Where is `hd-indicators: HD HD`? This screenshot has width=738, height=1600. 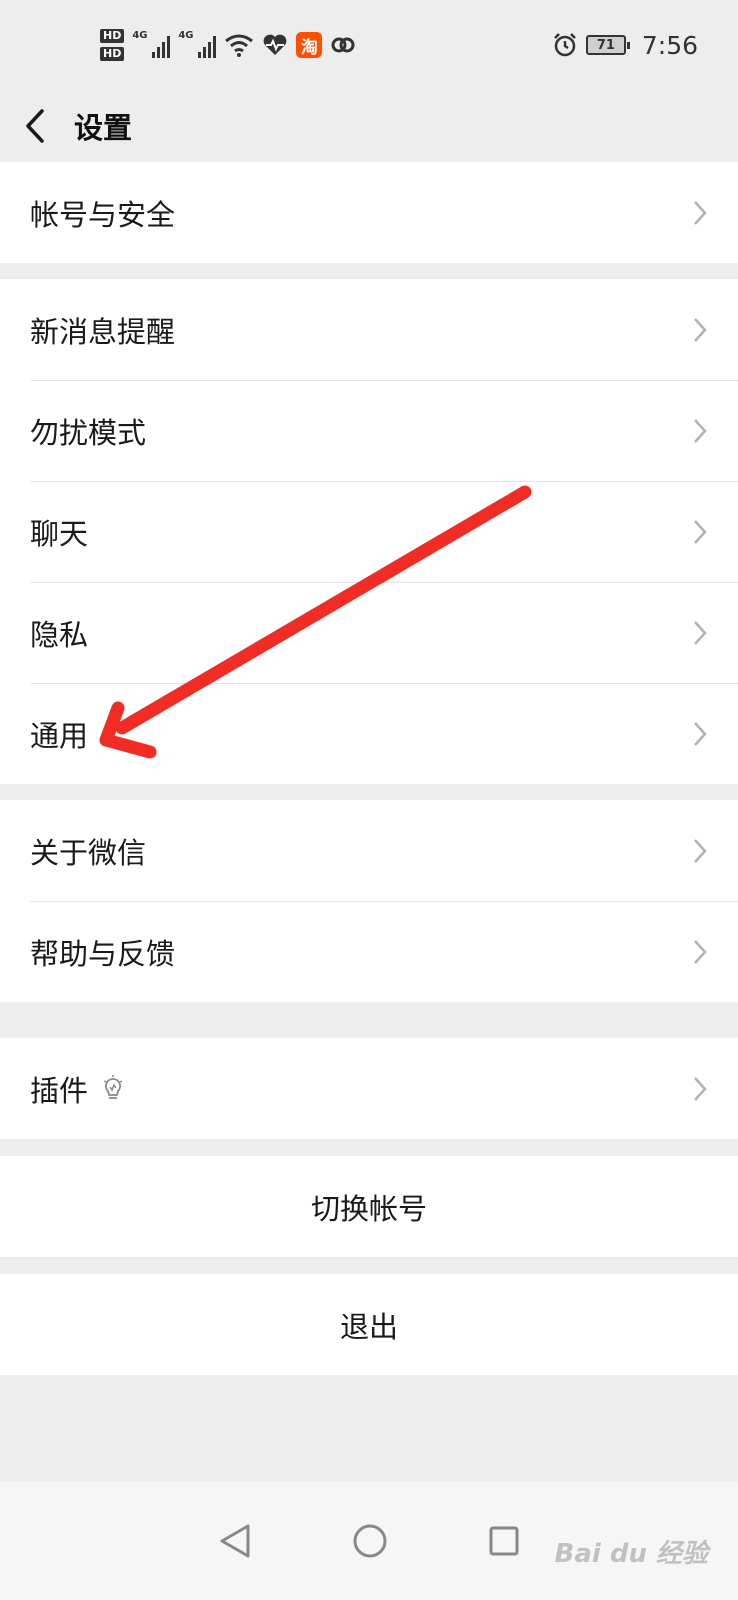
hd-indicators: HD HD is located at coordinates (112, 45).